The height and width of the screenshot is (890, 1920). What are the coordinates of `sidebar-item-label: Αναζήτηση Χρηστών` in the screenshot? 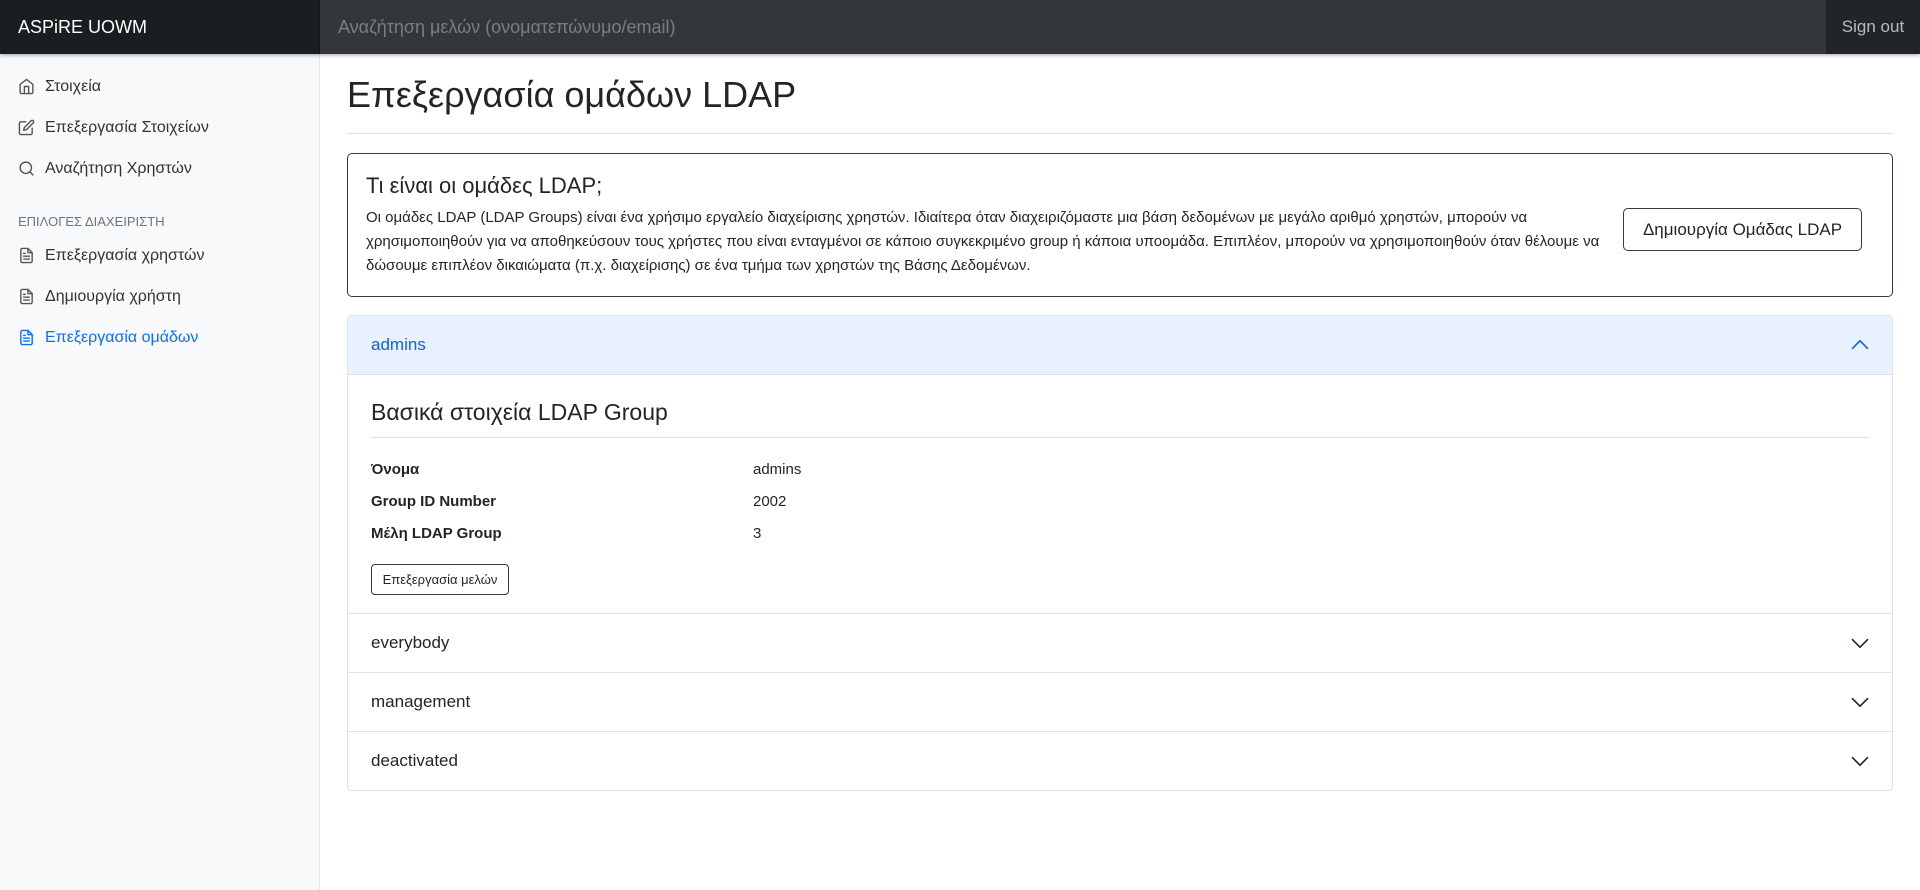 It's located at (118, 168).